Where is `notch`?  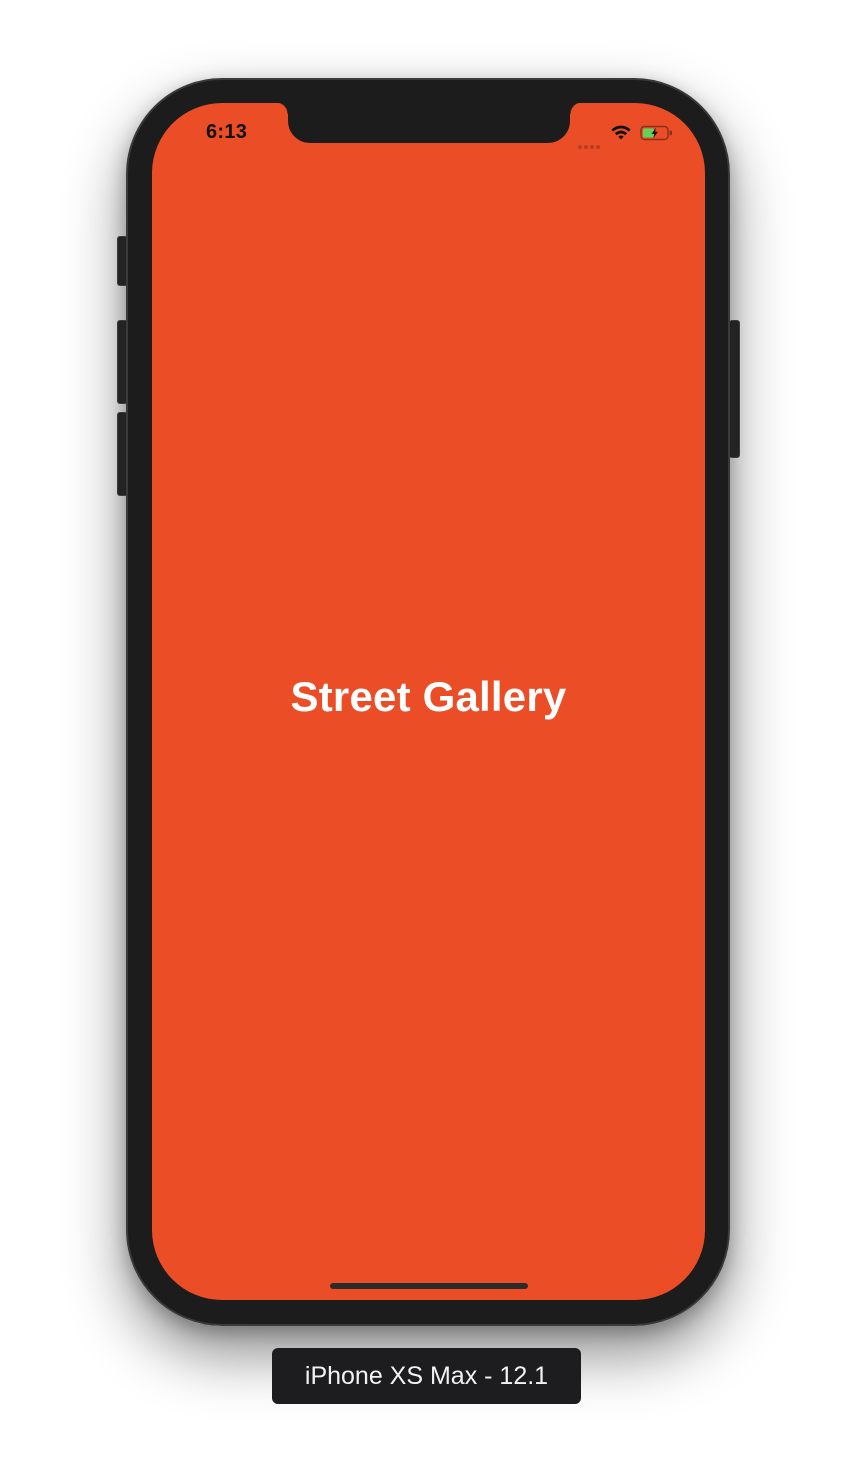 notch is located at coordinates (429, 123).